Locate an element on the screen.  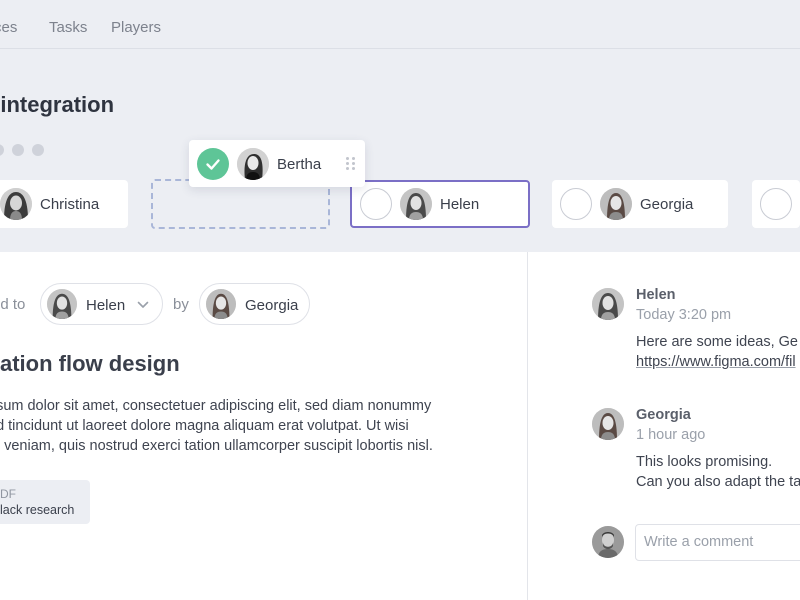
nav-item-players: Players is located at coordinates (136, 27).